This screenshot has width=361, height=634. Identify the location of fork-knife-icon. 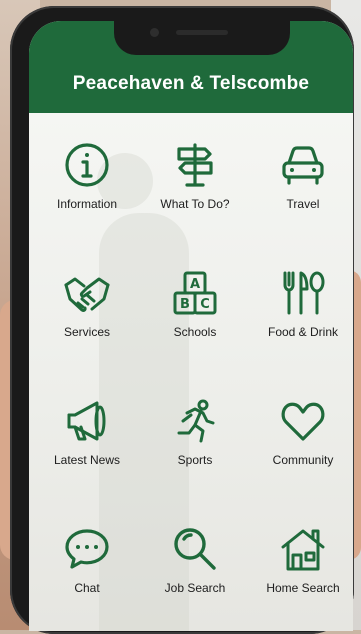
(303, 293).